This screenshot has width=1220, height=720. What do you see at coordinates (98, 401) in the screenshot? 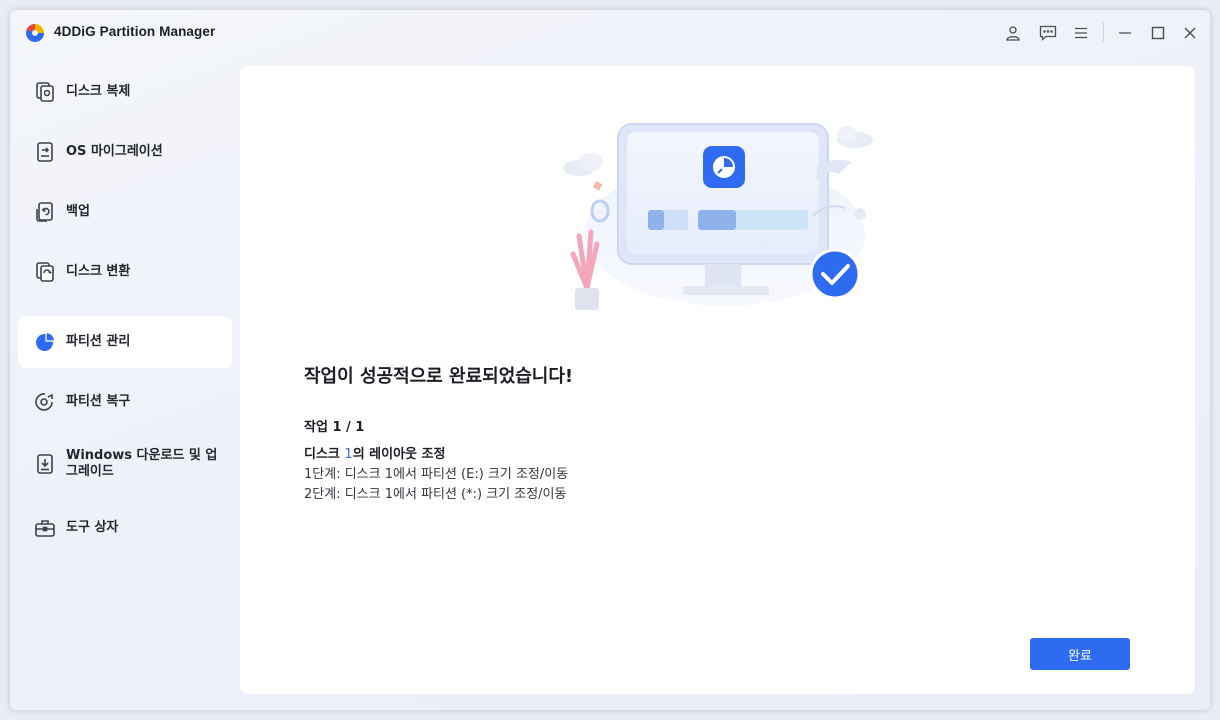
I see `sidebar-item-label: 파티션 복구` at bounding box center [98, 401].